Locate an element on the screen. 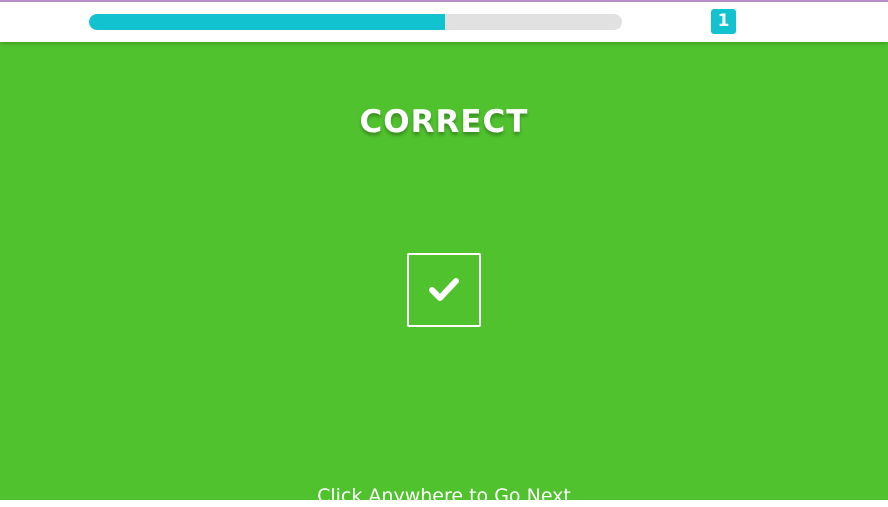 This screenshot has width=888, height=507. check-icon is located at coordinates (444, 290).